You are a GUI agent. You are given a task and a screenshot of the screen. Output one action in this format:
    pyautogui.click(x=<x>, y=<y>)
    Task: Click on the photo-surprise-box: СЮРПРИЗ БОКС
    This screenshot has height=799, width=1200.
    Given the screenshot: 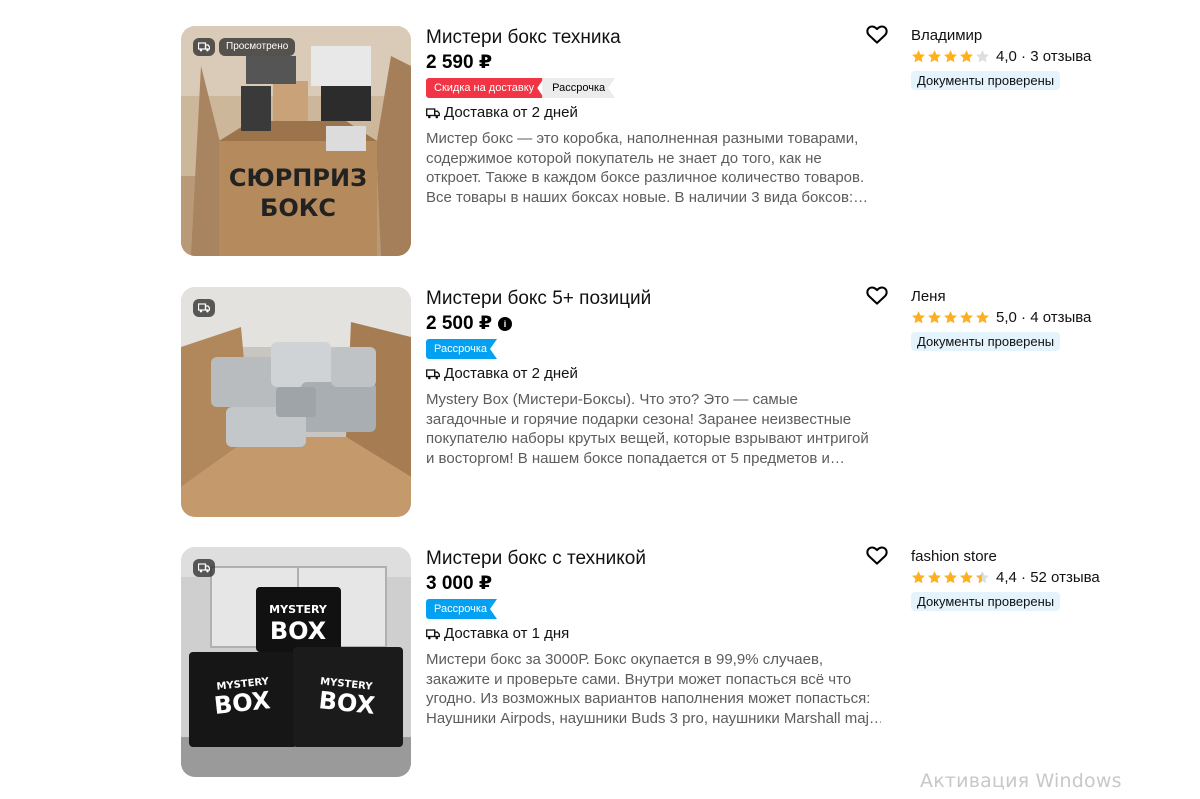 What is the action you would take?
    pyautogui.click(x=296, y=141)
    